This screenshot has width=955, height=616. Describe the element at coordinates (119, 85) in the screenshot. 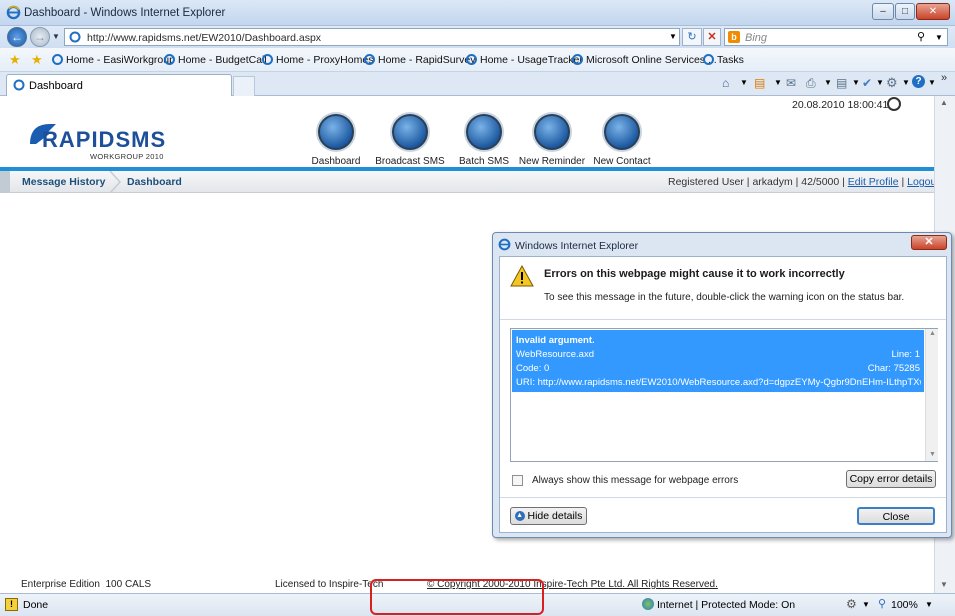

I see `tab-dashboard: Dashboard` at that location.